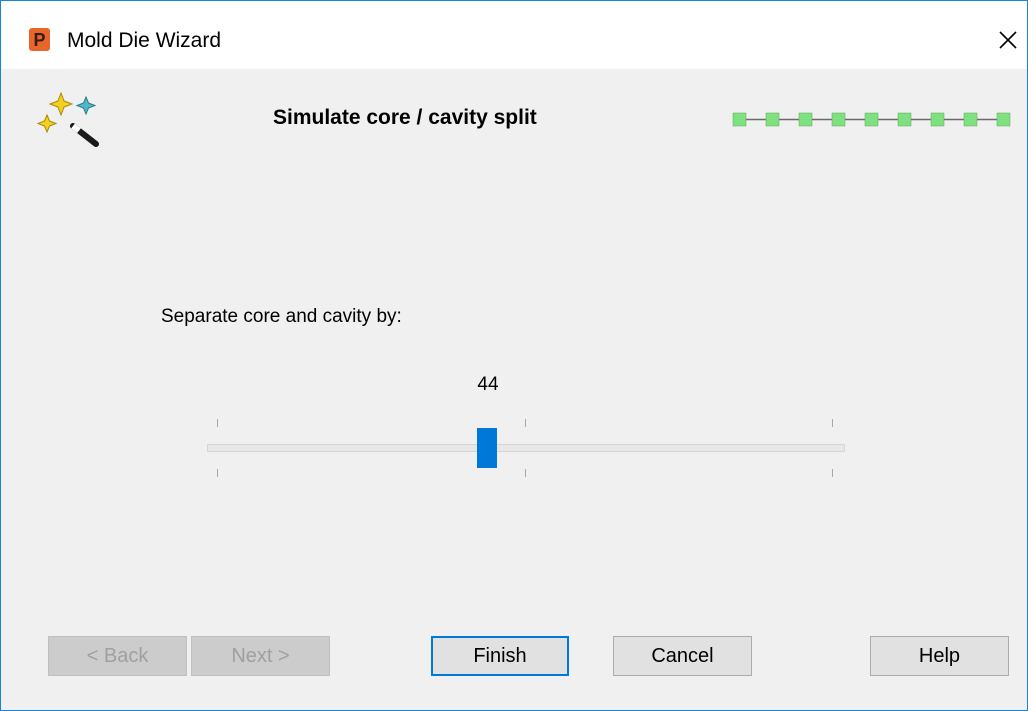 This screenshot has width=1028, height=711. Describe the element at coordinates (405, 117) in the screenshot. I see `wizard-step-title: Simulate core / cavity split` at that location.